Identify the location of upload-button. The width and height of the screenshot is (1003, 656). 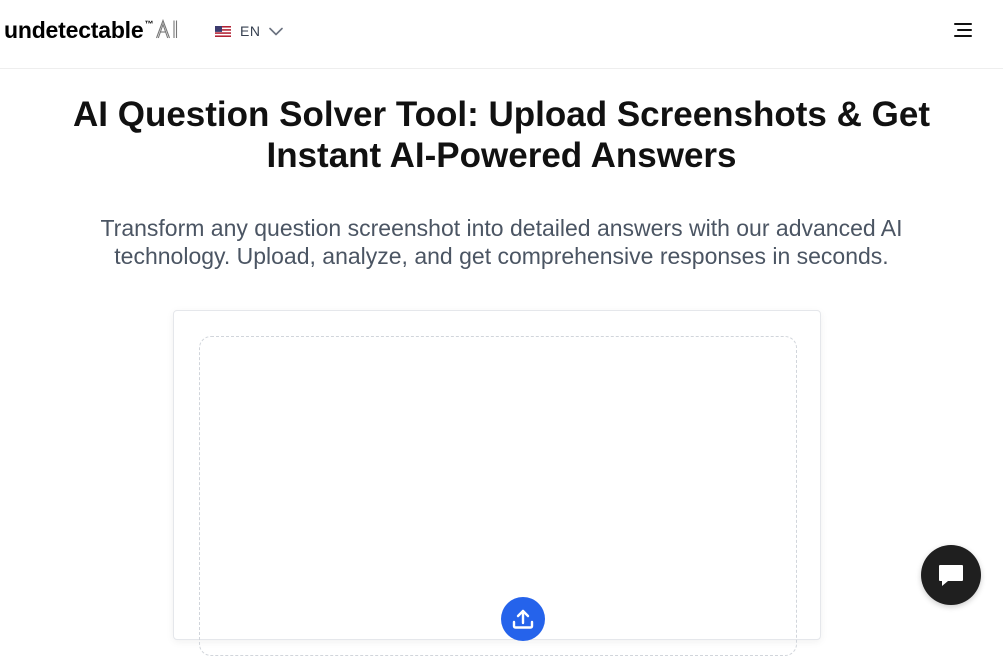
(523, 619).